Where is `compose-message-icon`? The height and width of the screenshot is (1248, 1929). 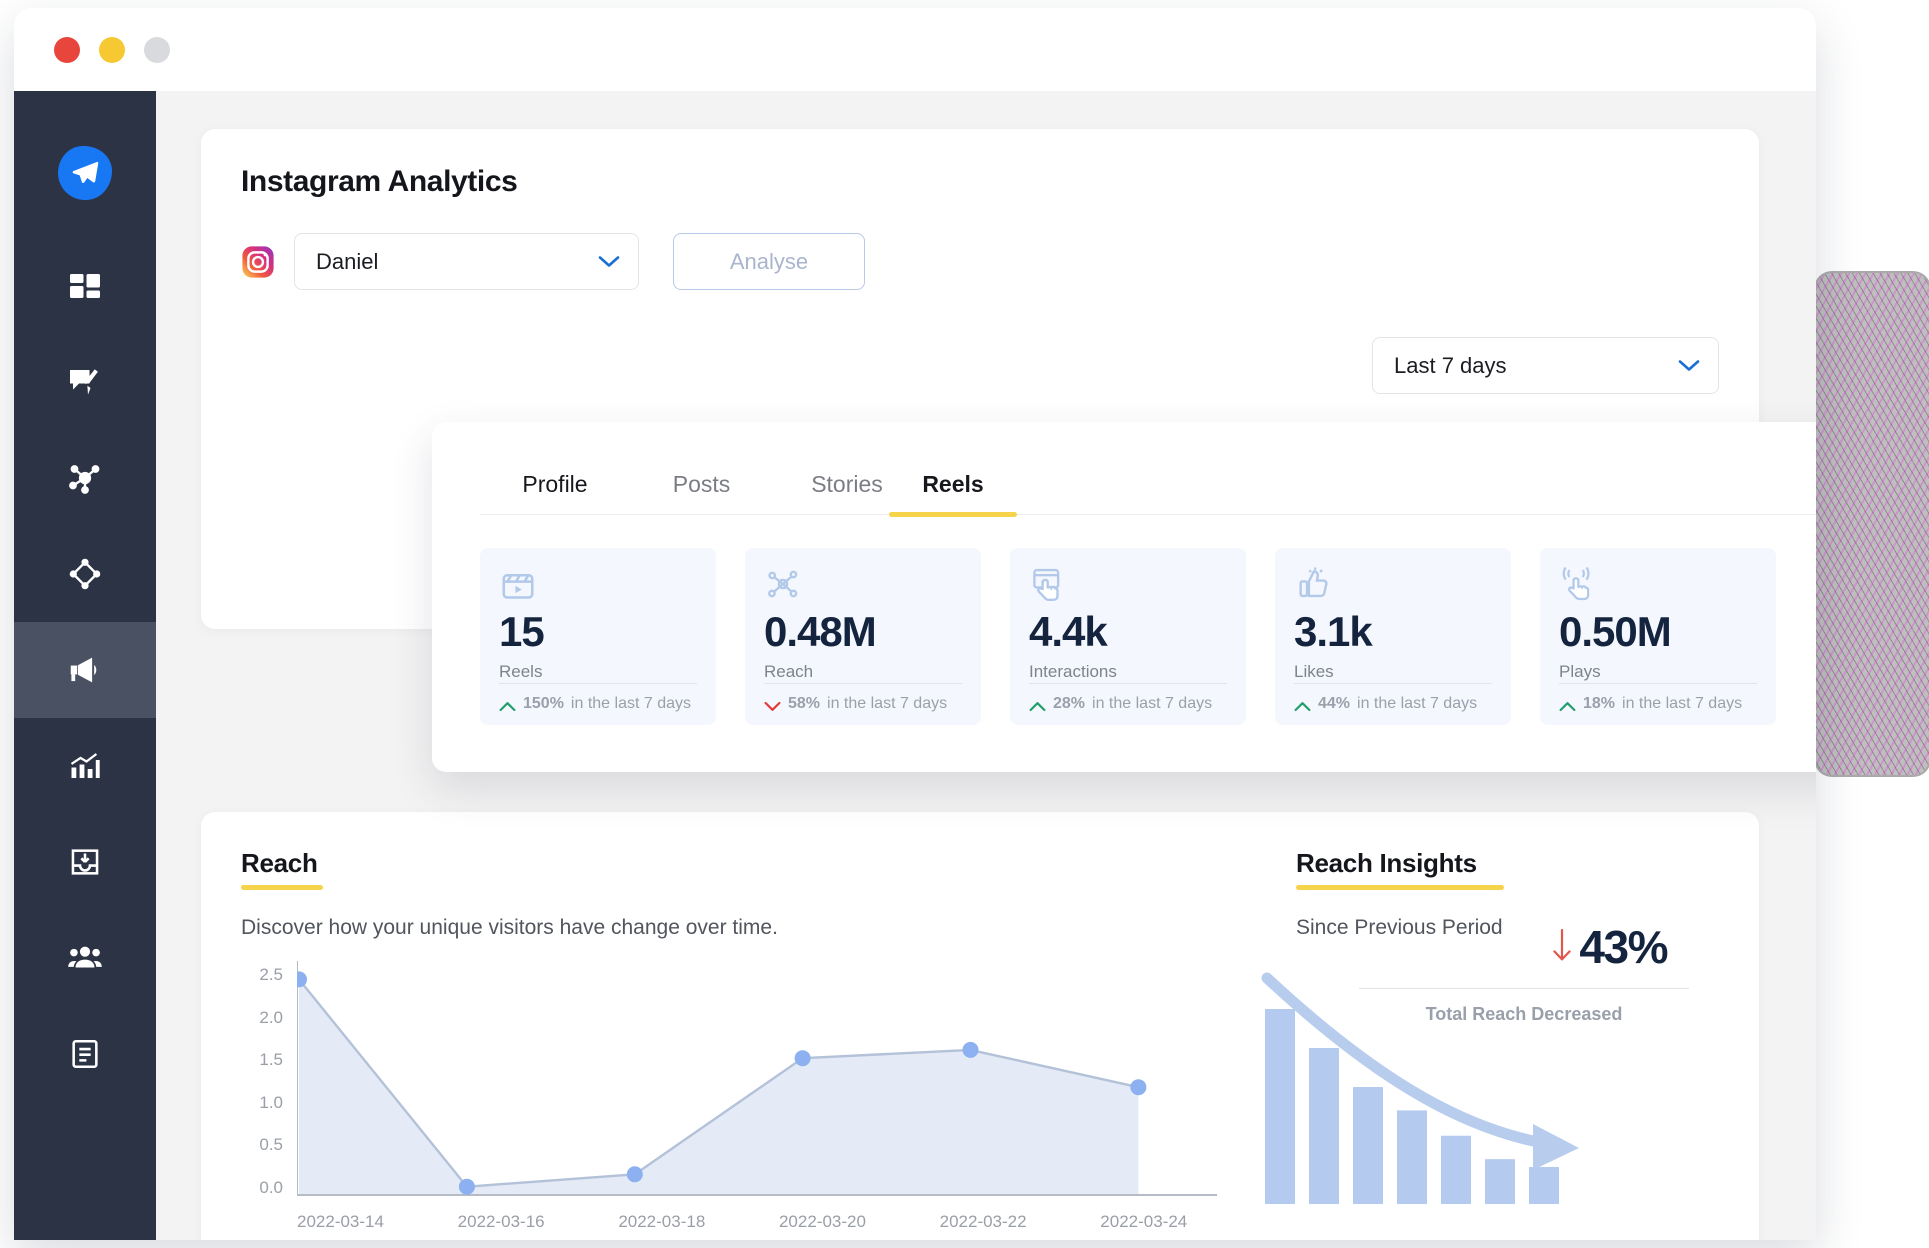 compose-message-icon is located at coordinates (85, 382).